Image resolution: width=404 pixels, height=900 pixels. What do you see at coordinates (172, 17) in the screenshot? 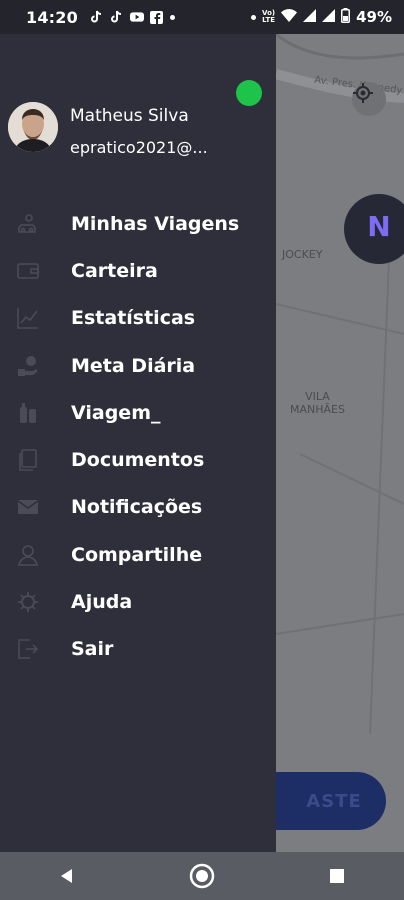
I see `more-notifications-dot` at bounding box center [172, 17].